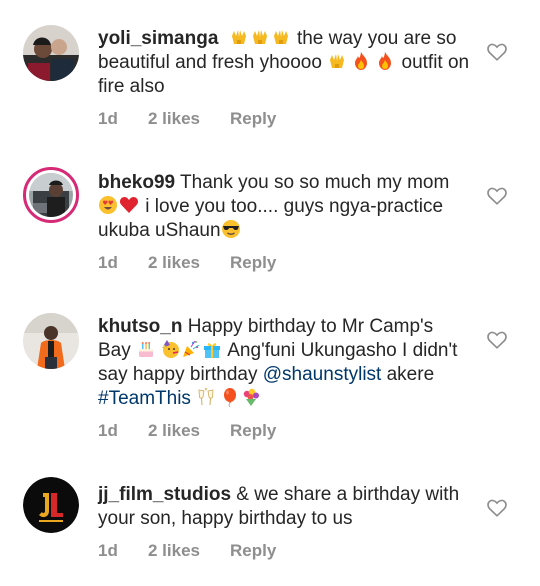 This screenshot has height=586, width=540. What do you see at coordinates (251, 397) in the screenshot?
I see `bouquet-icon` at bounding box center [251, 397].